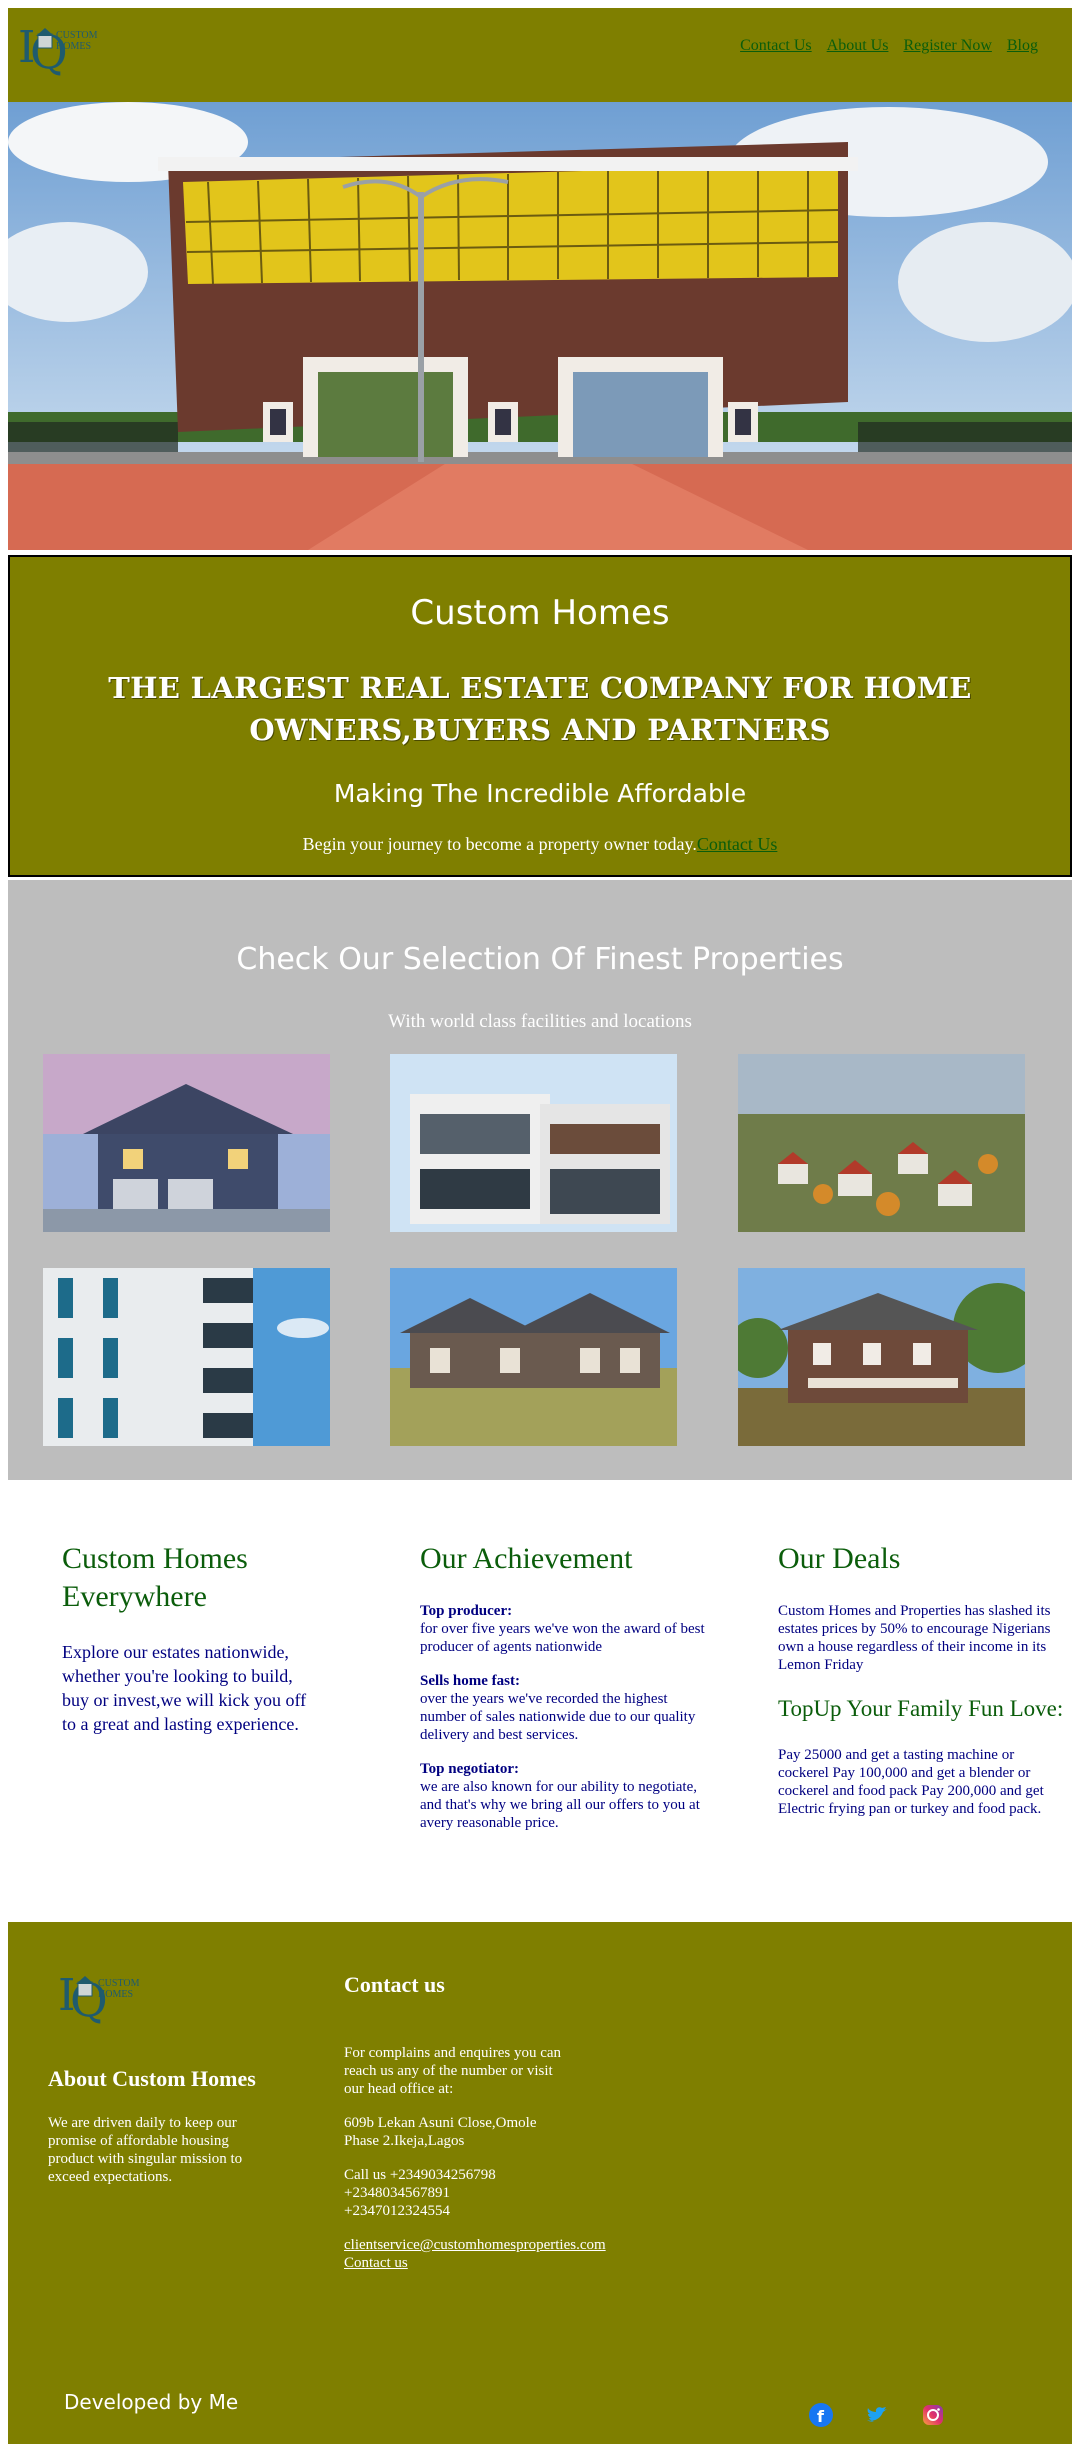  I want to click on twitter-icon, so click(877, 2415).